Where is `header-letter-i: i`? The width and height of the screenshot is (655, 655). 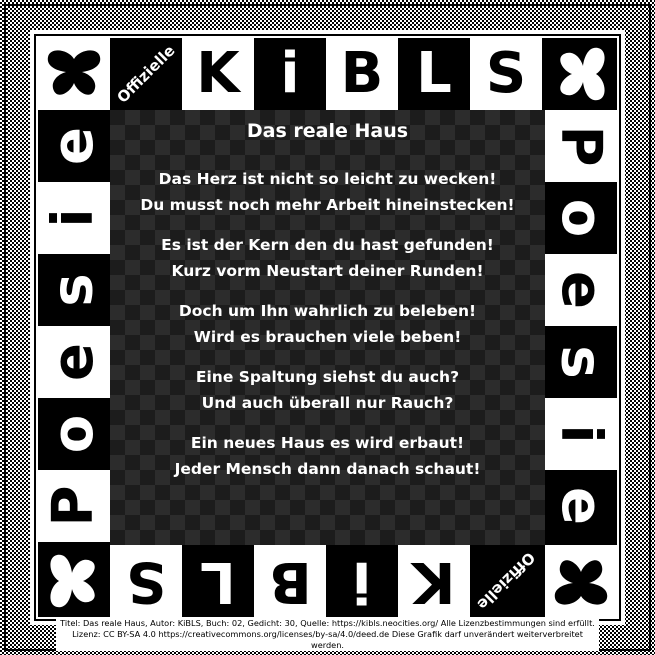
header-letter-i: i is located at coordinates (290, 73).